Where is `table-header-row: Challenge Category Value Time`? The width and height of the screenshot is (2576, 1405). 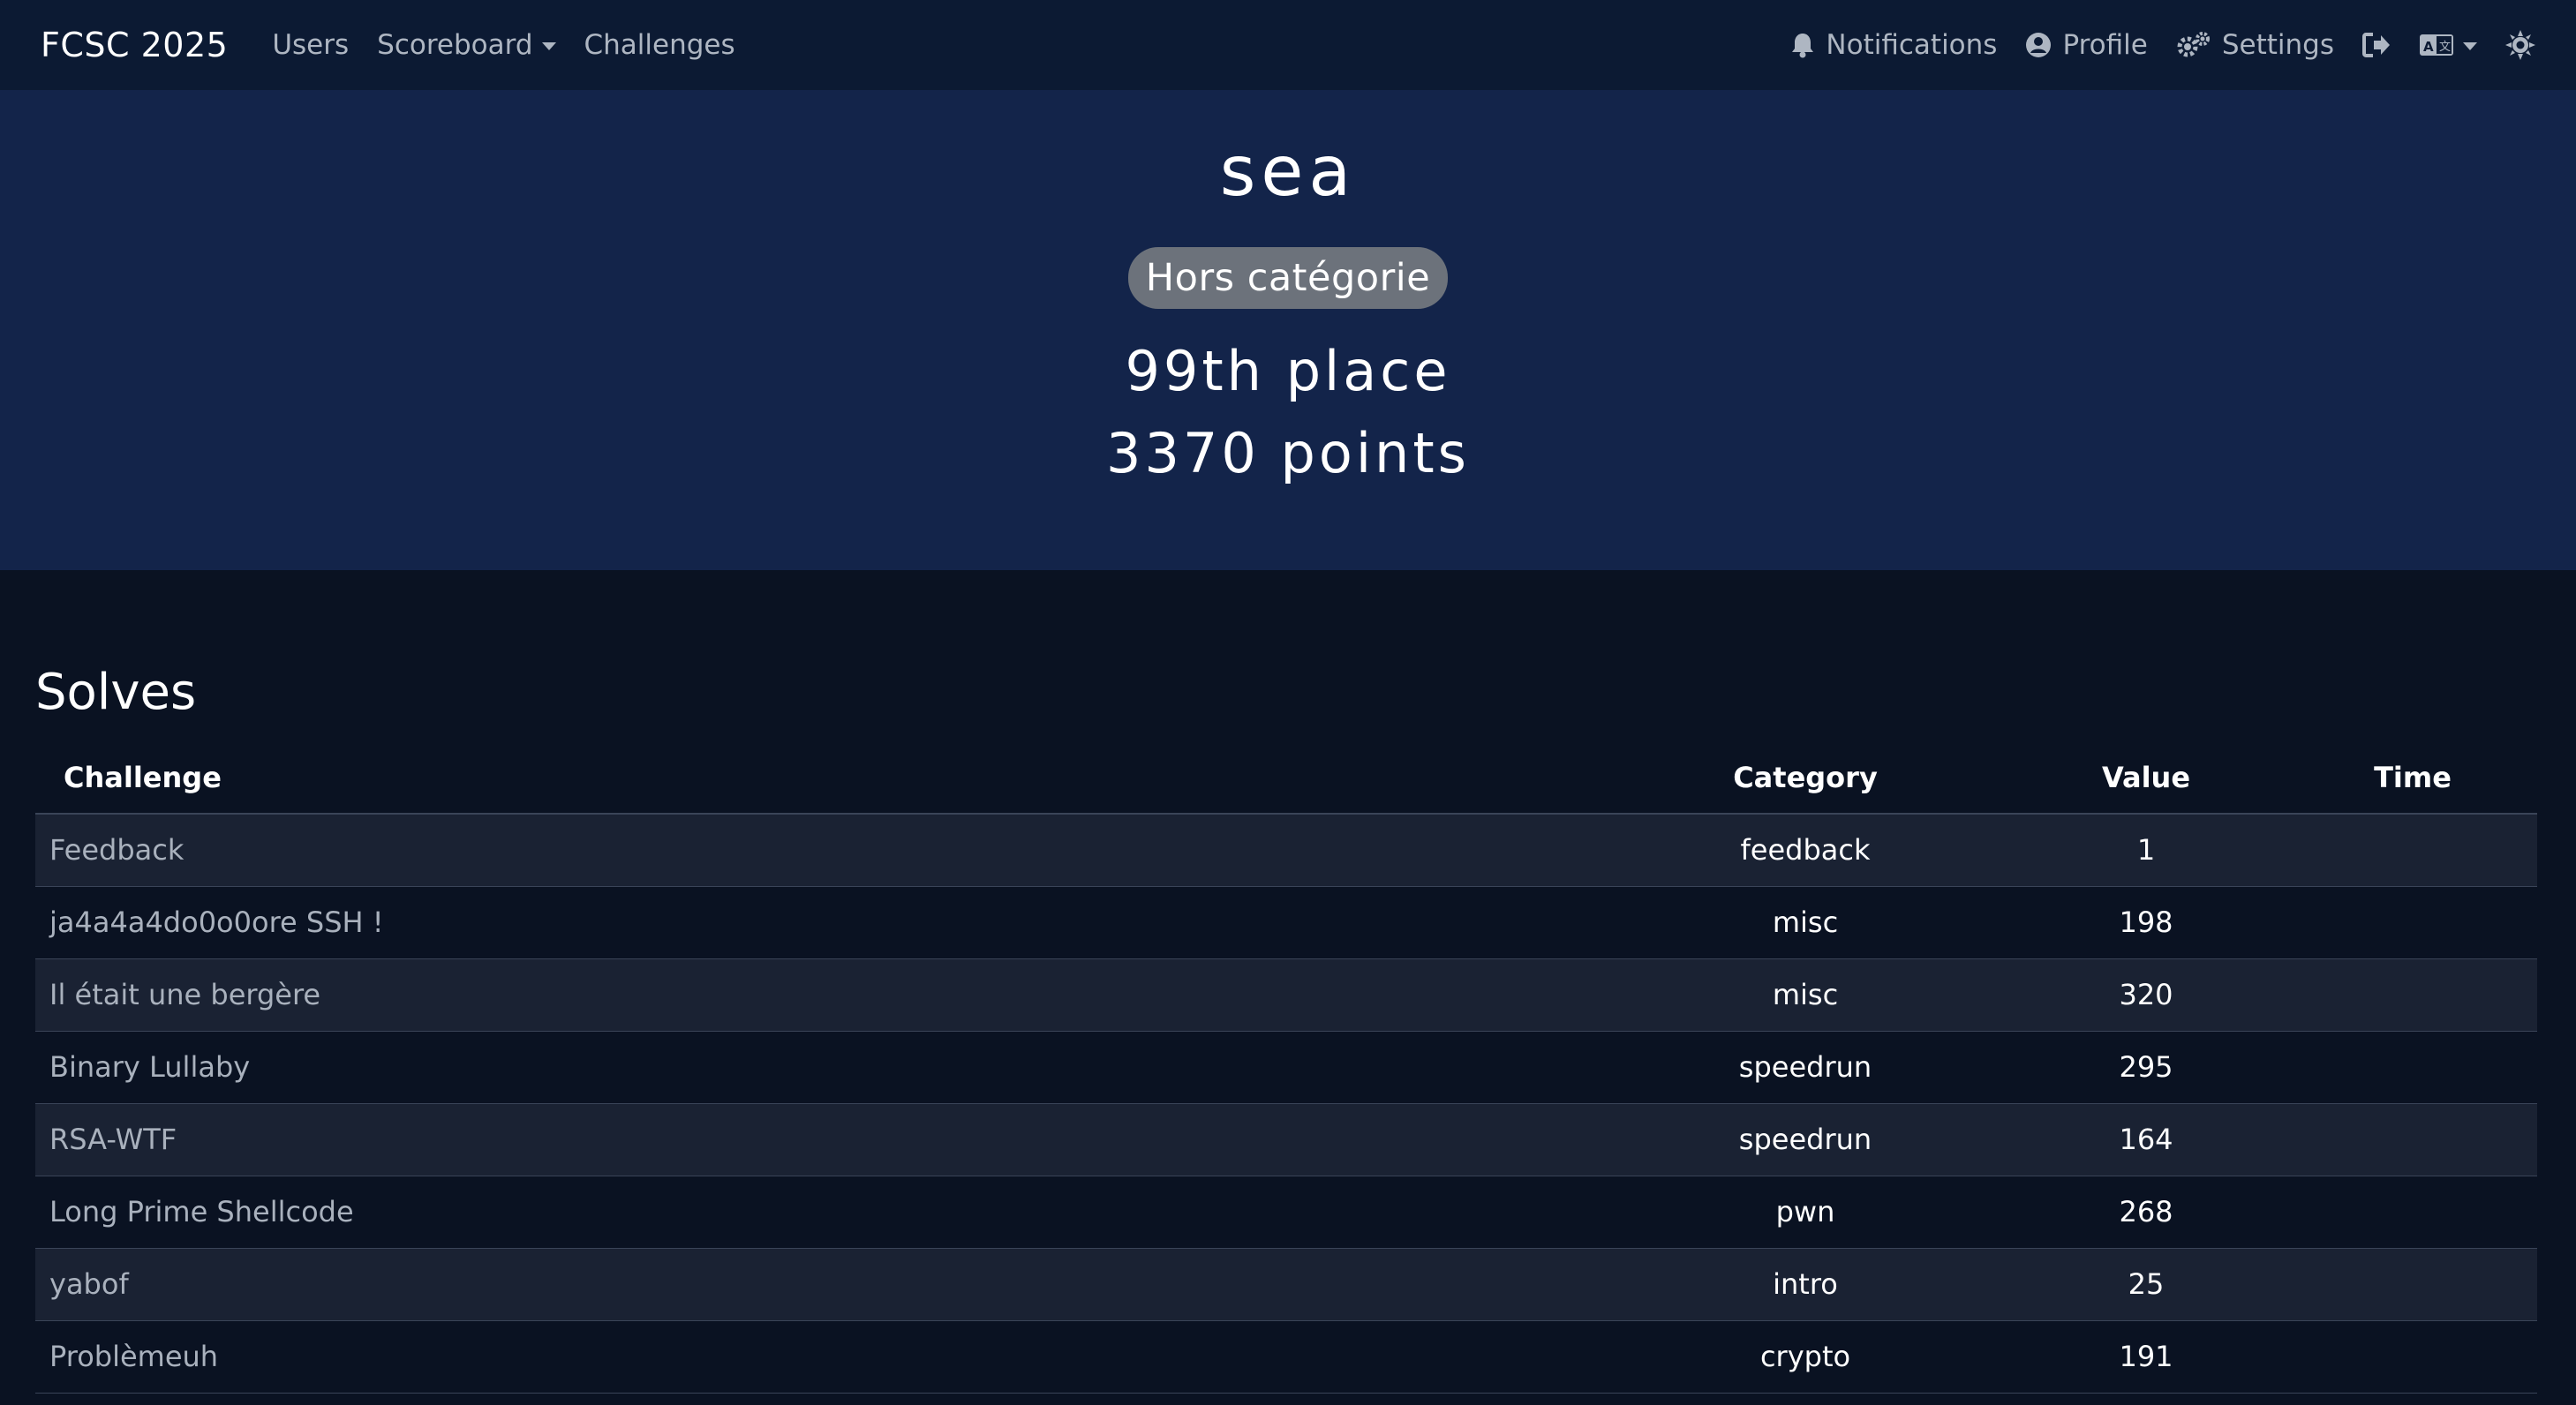
table-header-row: Challenge Category Value Time is located at coordinates (1286, 778).